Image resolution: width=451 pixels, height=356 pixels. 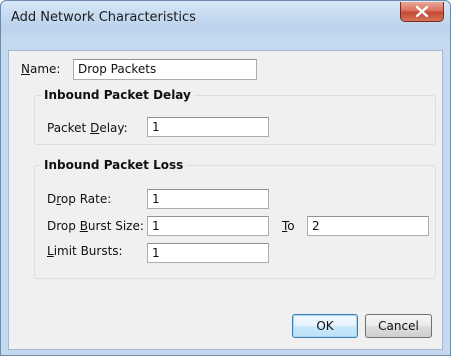 I want to click on limit-bursts-input: 1, so click(x=208, y=253).